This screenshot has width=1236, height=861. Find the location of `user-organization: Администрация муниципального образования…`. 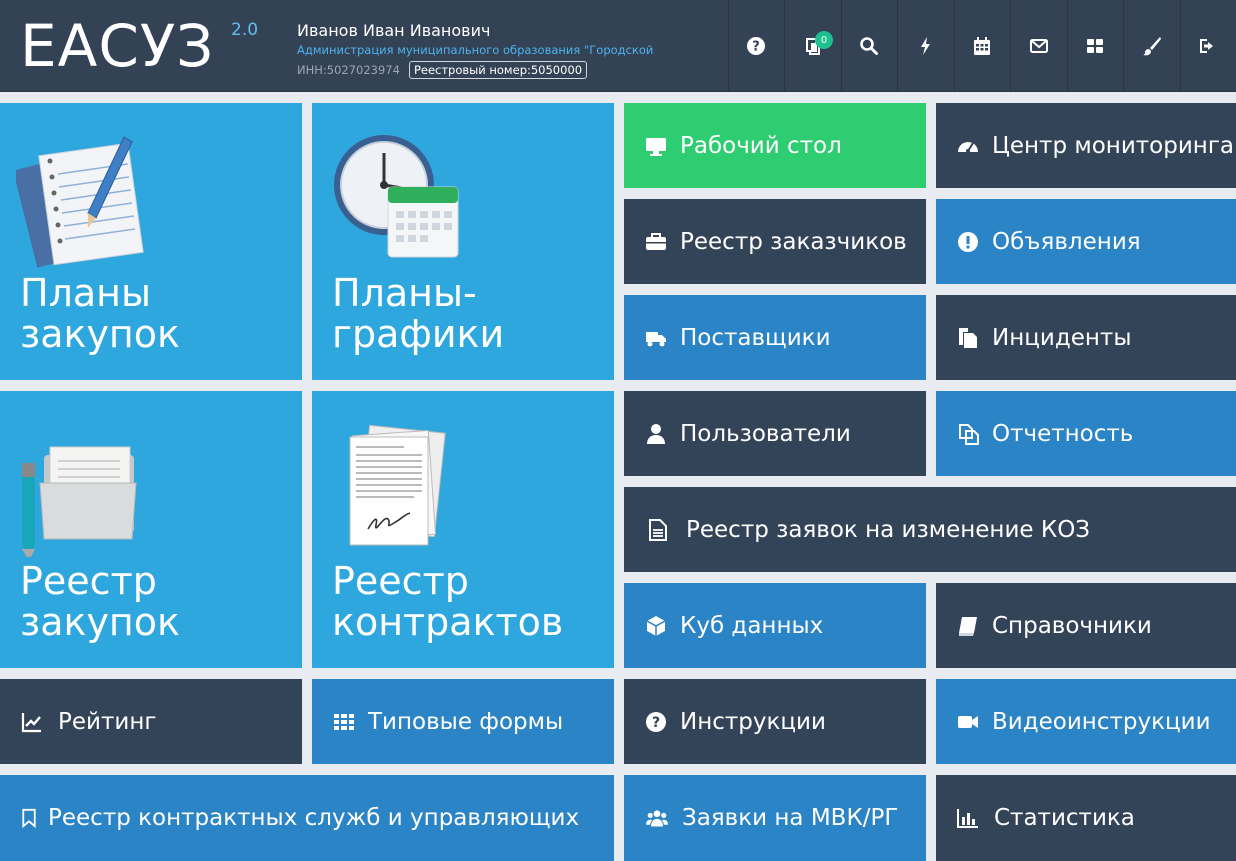

user-organization: Администрация муниципального образования… is located at coordinates (477, 50).